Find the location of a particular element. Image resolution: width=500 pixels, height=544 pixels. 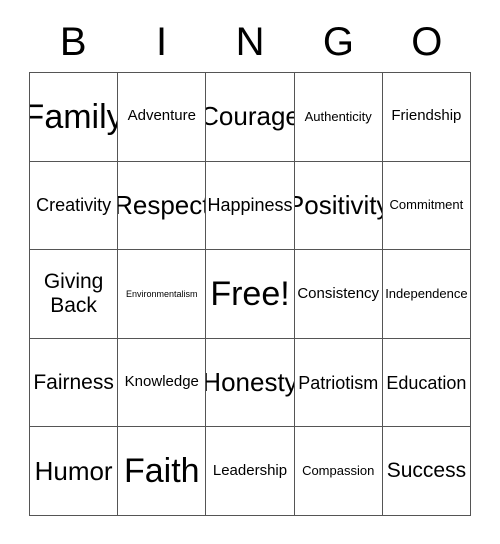

bingo-cell: Compassion is located at coordinates (338, 471).